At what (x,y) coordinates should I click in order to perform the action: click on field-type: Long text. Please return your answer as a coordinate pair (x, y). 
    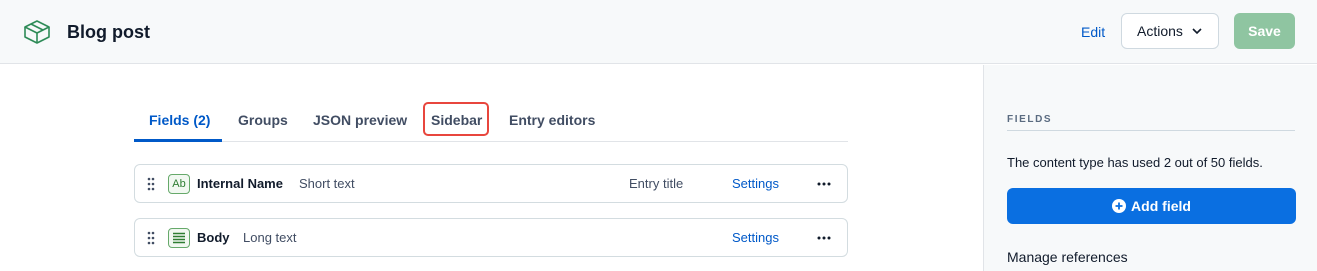
    Looking at the image, I should click on (270, 237).